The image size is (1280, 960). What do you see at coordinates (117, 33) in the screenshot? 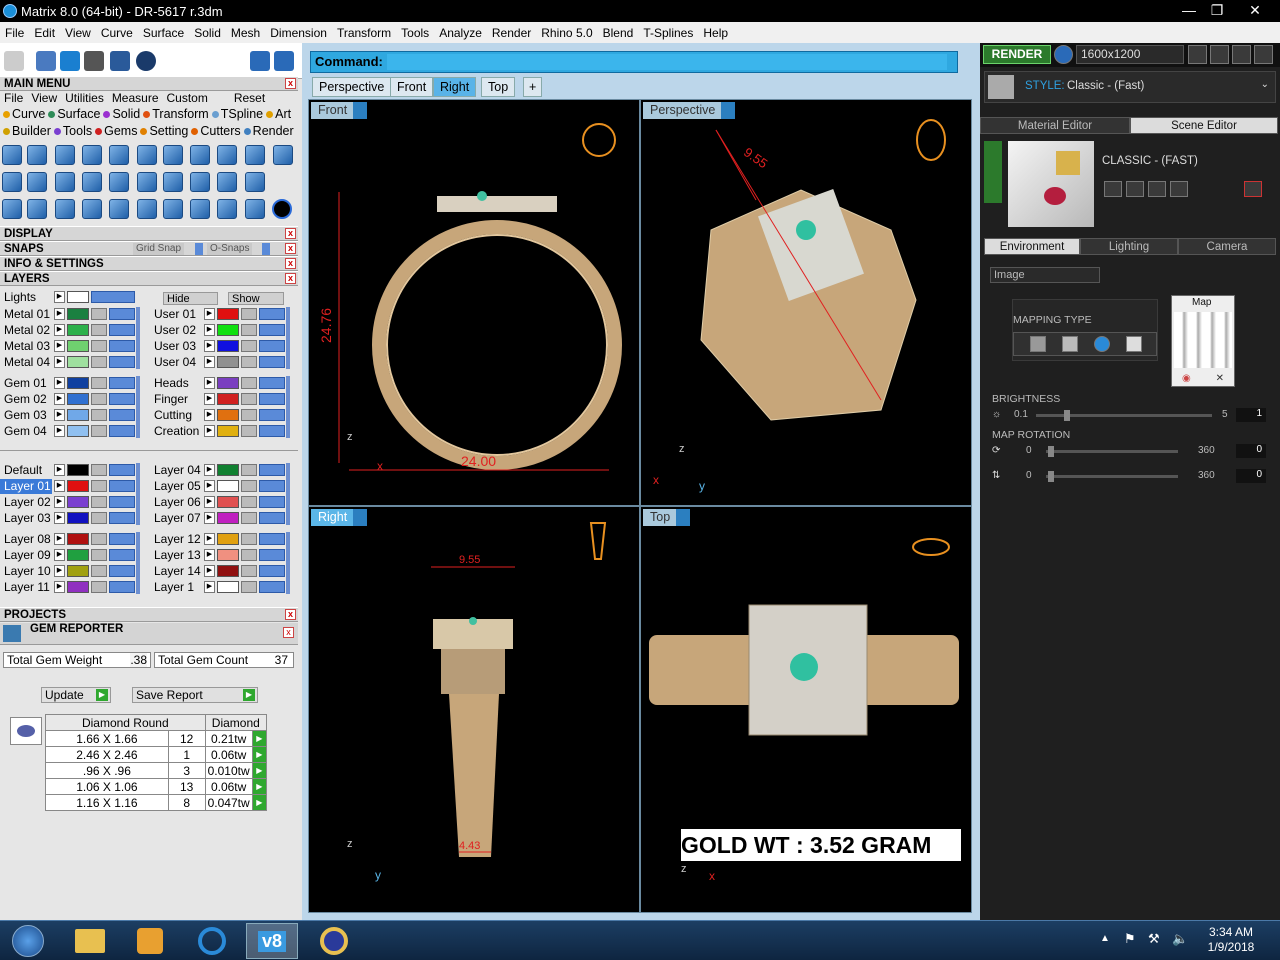
I see `menu-curve: Curve` at bounding box center [117, 33].